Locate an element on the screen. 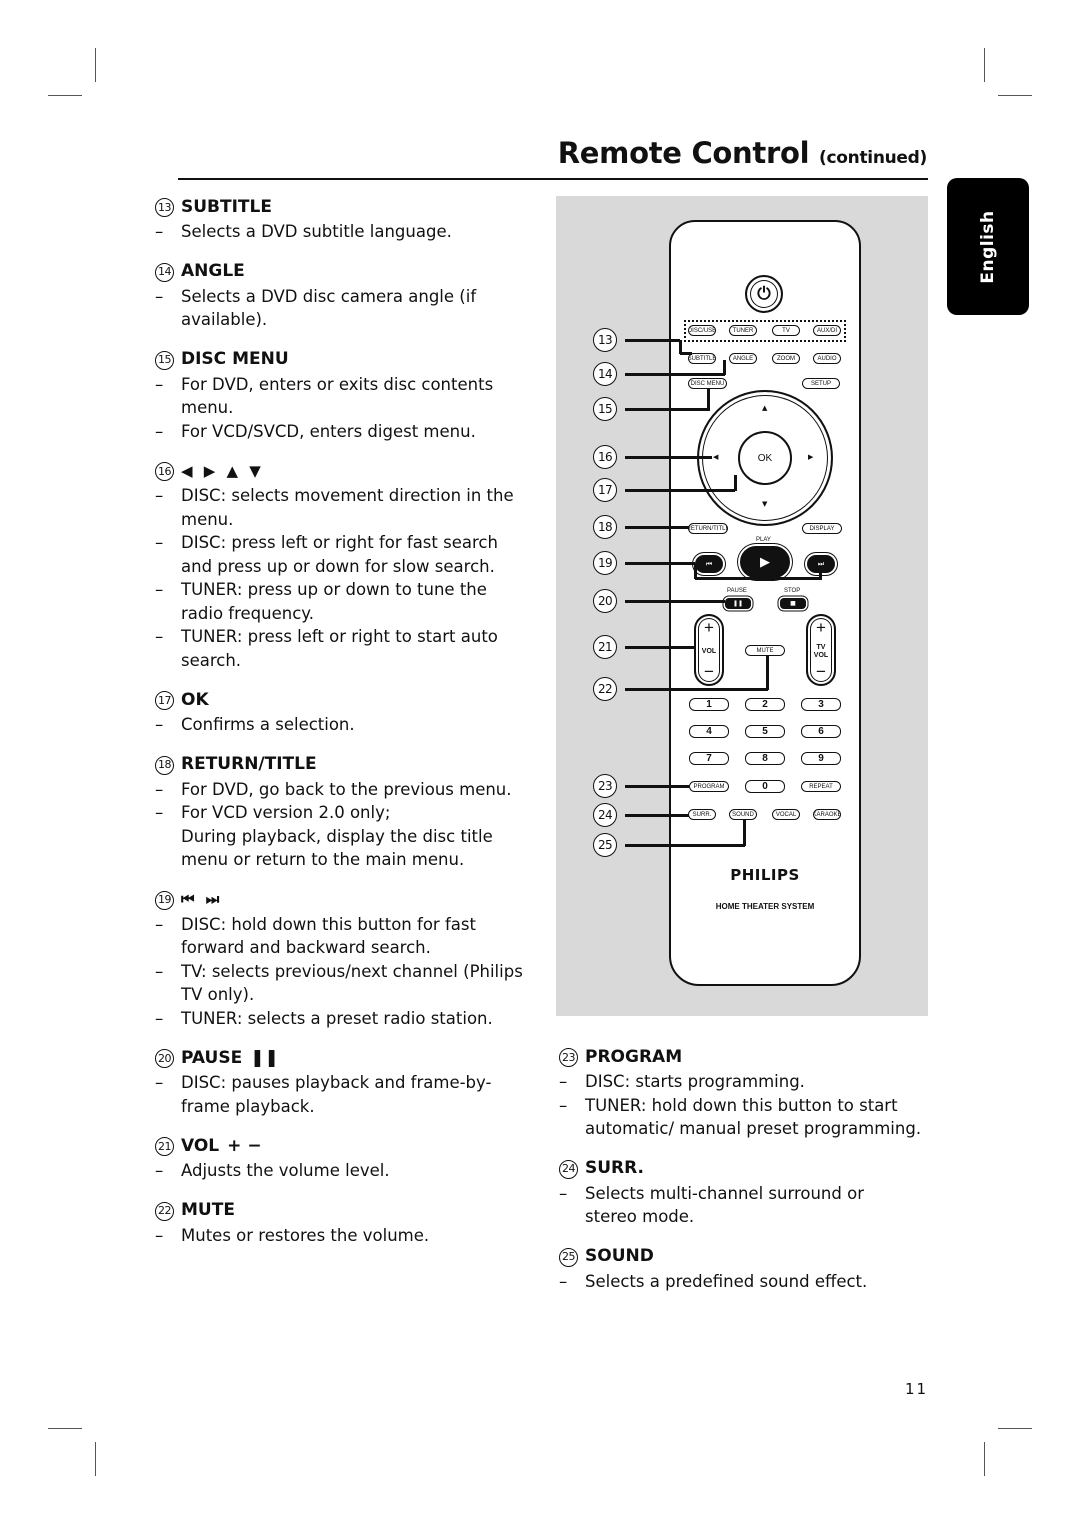 The height and width of the screenshot is (1524, 1080). bullet-text: Adjusts the volume level. is located at coordinates (285, 1170).